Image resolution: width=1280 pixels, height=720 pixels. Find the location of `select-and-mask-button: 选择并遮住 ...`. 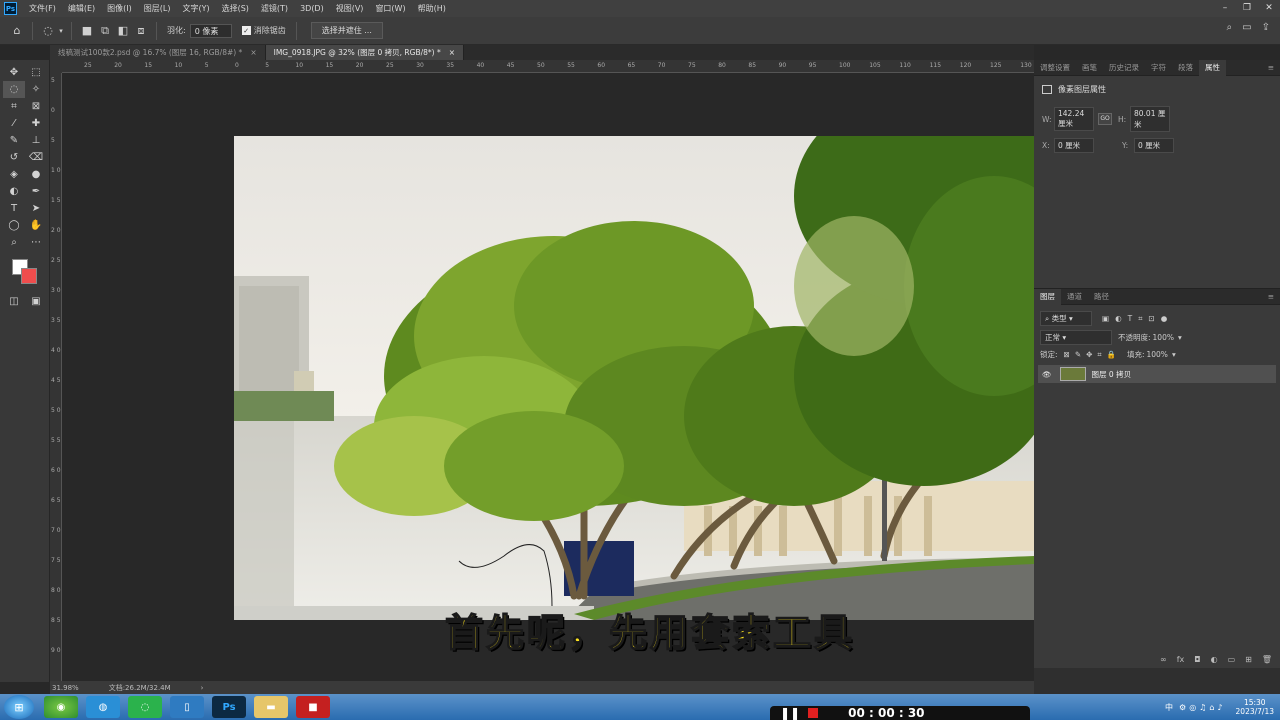

select-and-mask-button: 选择并遮住 ... is located at coordinates (346, 30).